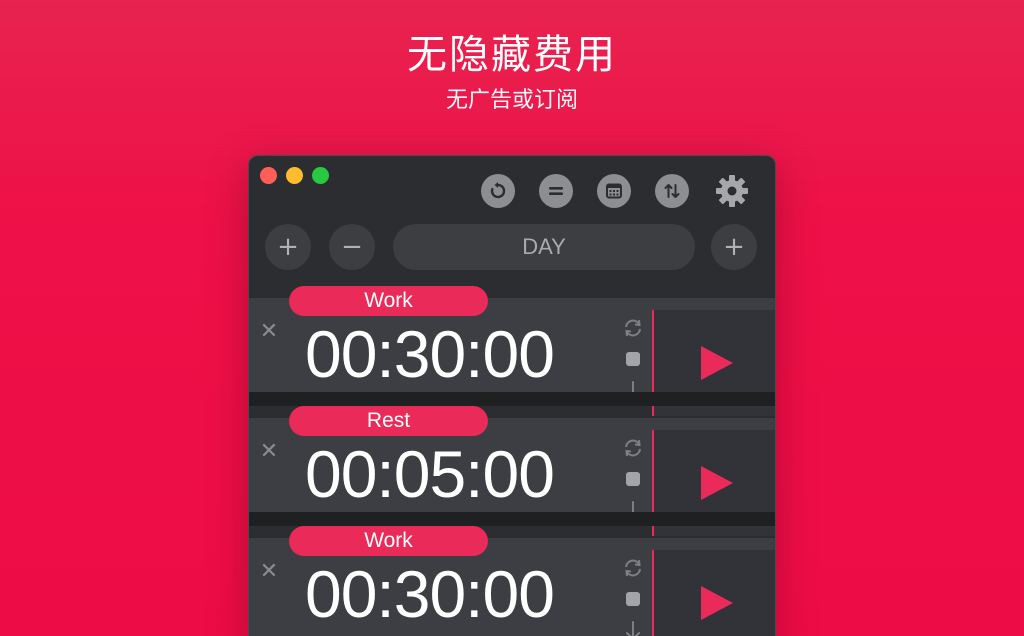 This screenshot has height=636, width=1024. What do you see at coordinates (320, 175) in the screenshot?
I see `zoom-window-button` at bounding box center [320, 175].